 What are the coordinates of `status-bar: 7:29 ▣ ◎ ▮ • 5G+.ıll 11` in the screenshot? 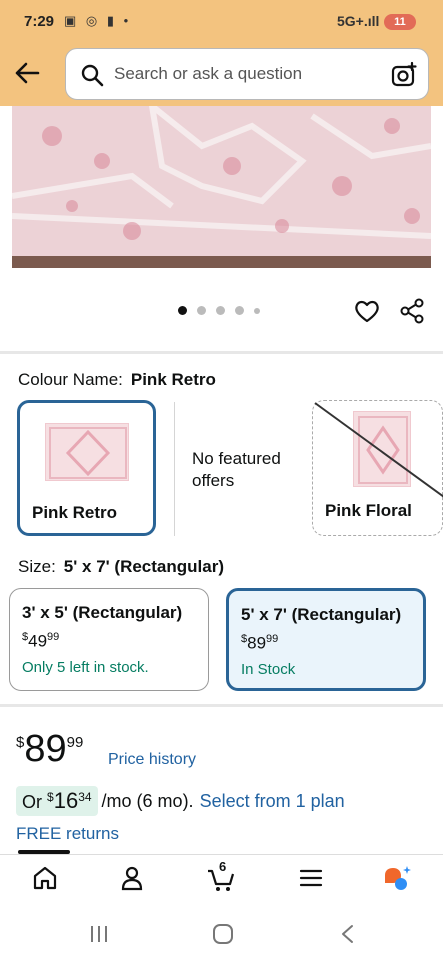 It's located at (221, 22).